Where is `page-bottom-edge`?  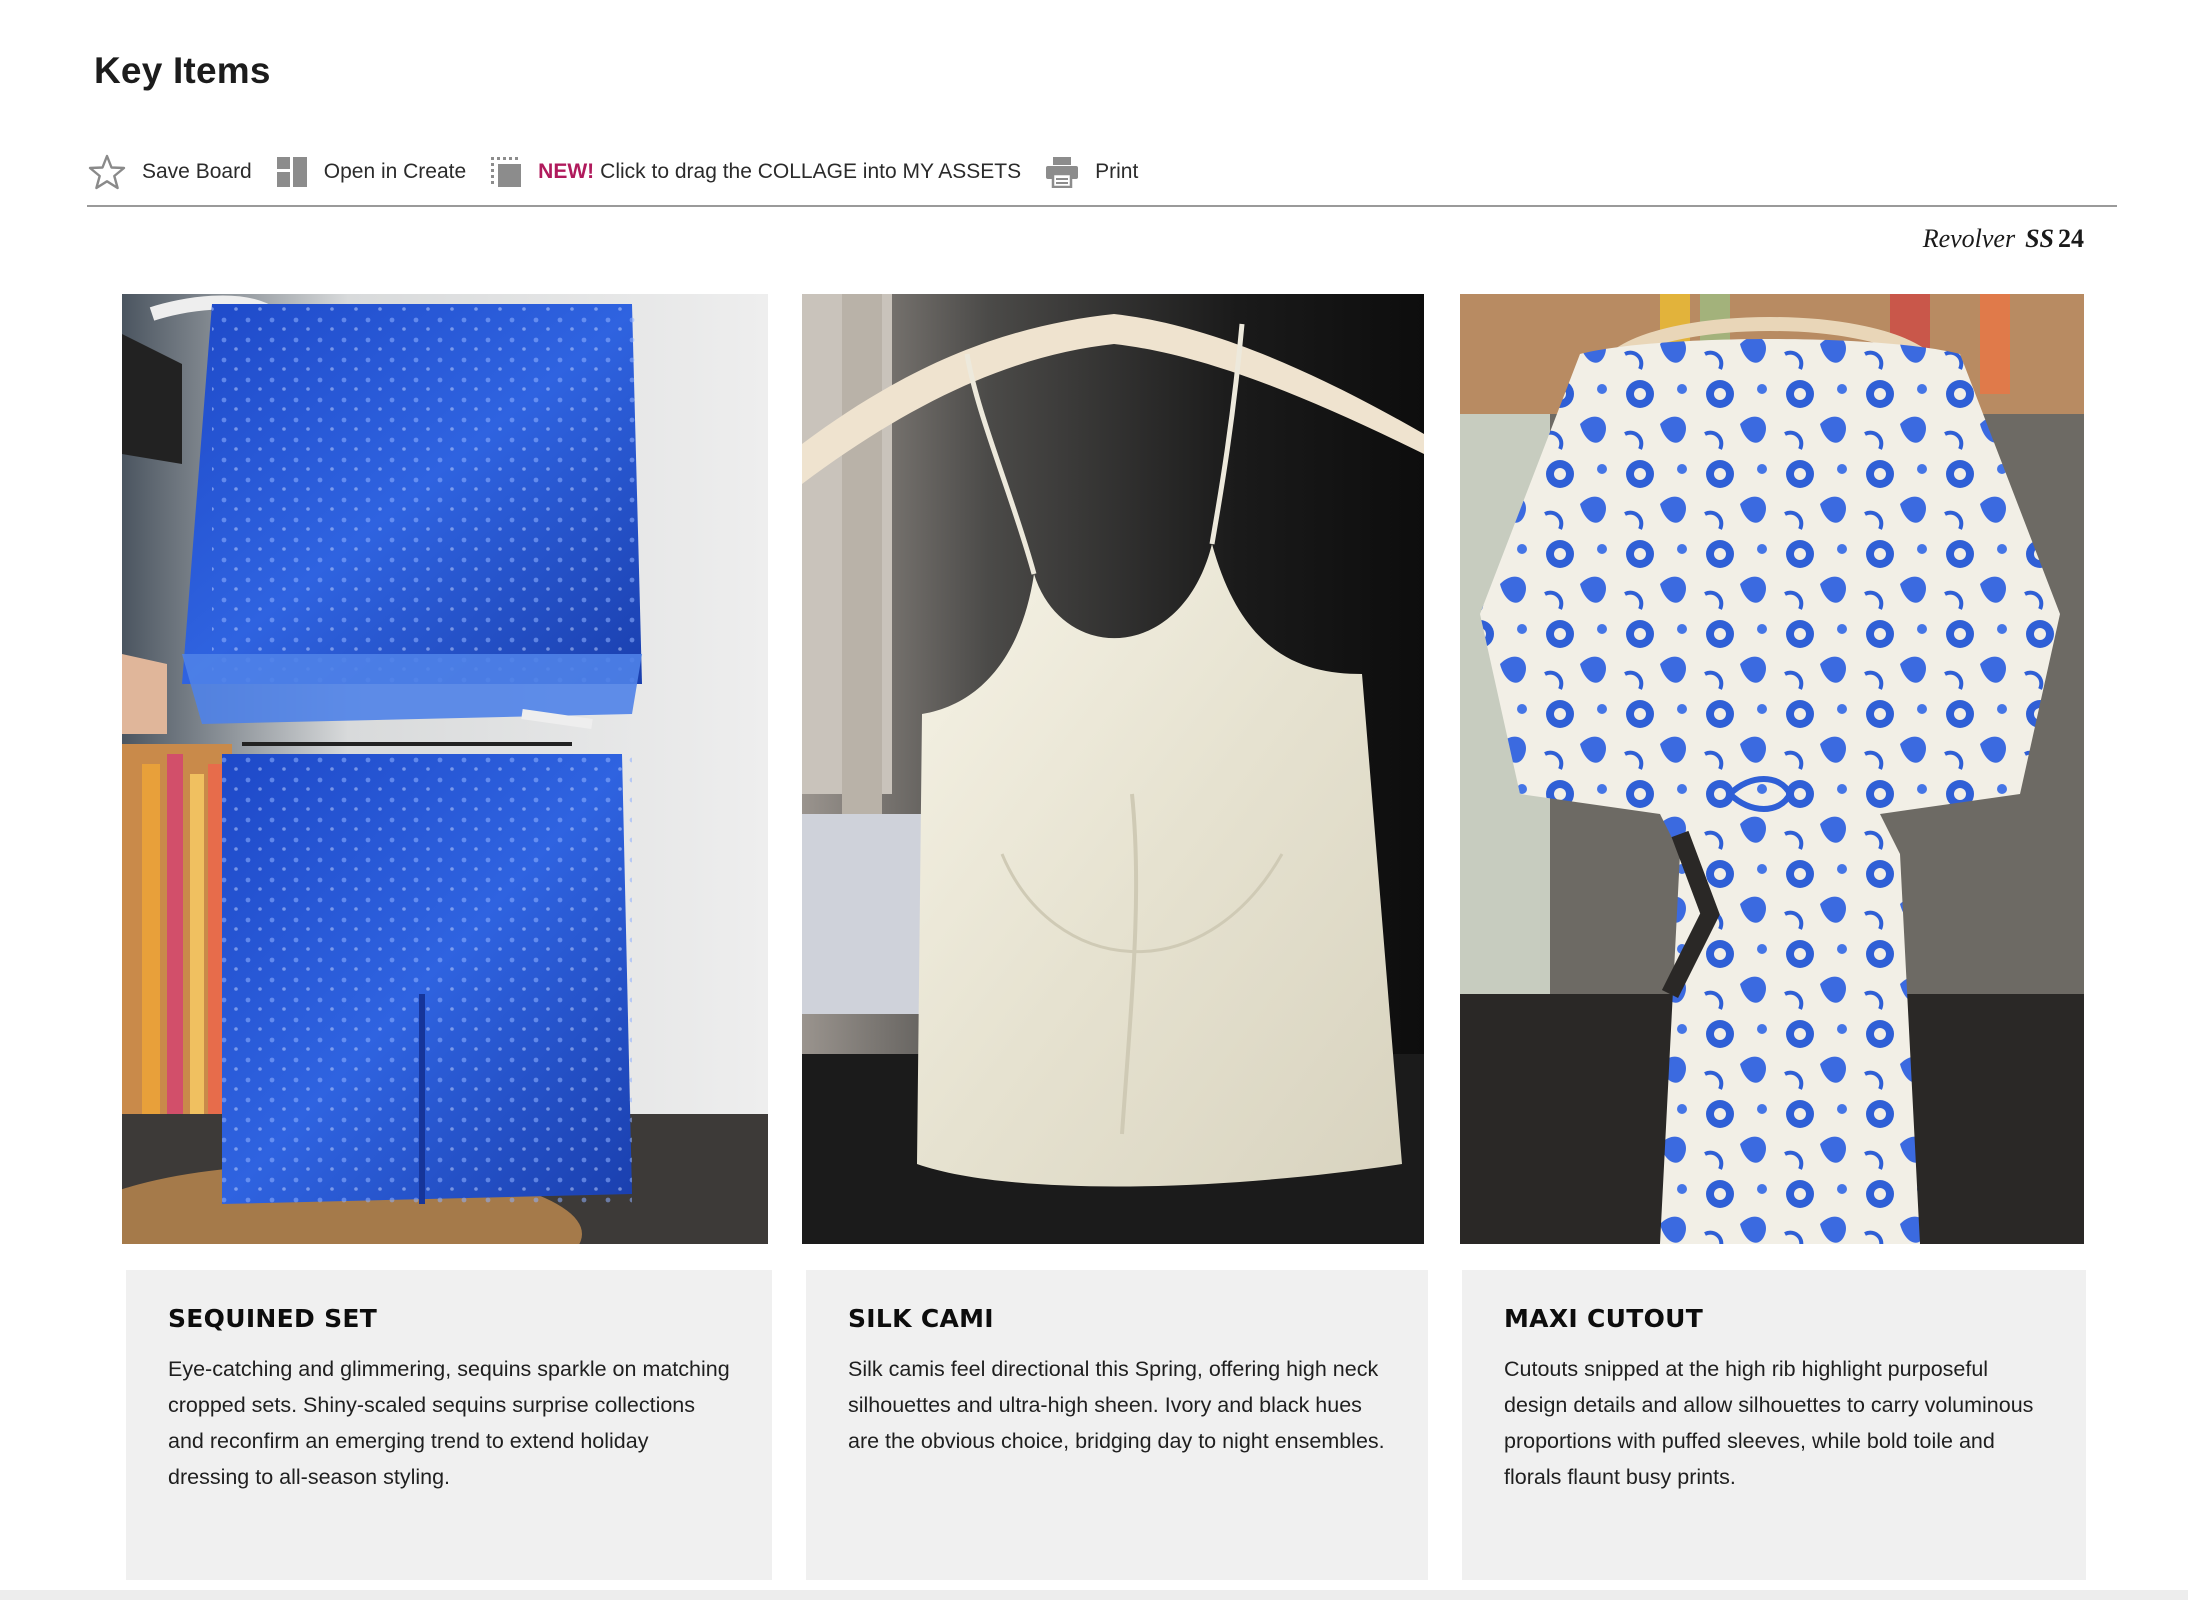 page-bottom-edge is located at coordinates (1094, 1595).